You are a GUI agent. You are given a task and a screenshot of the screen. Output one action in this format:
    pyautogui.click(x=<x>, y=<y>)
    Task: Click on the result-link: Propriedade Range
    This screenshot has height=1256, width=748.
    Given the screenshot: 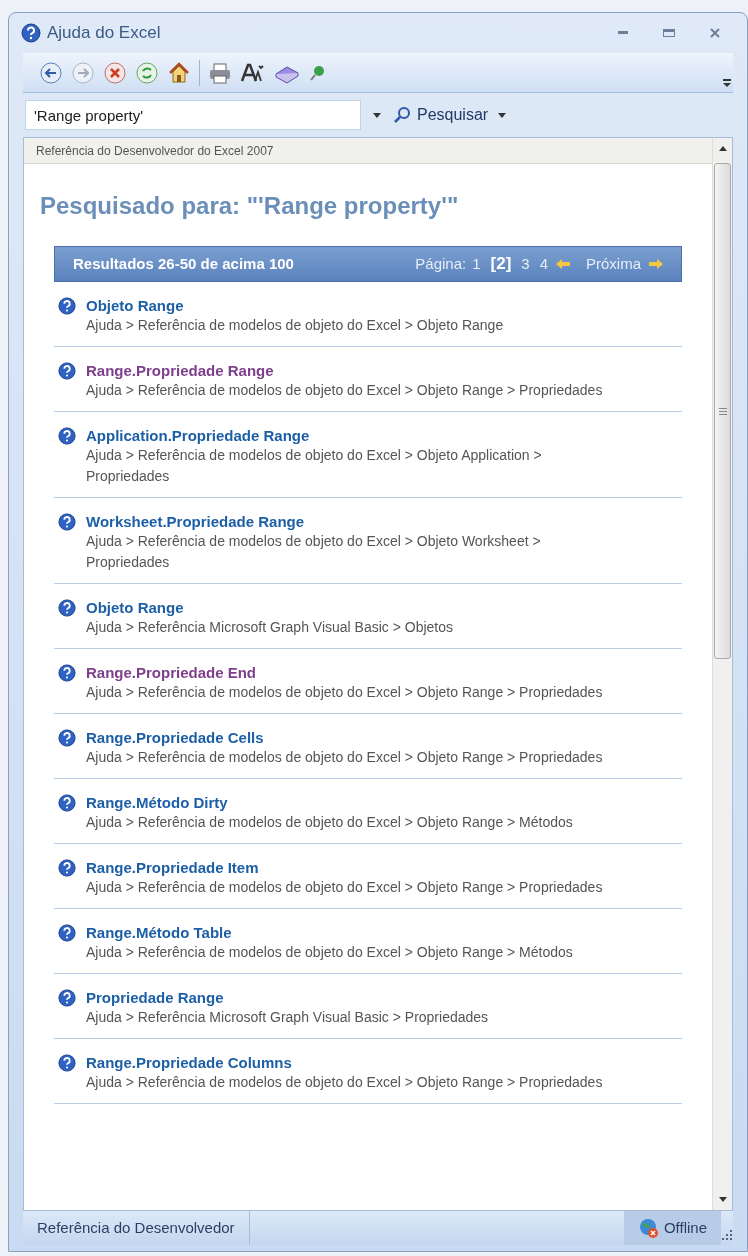 What is the action you would take?
    pyautogui.click(x=322, y=997)
    